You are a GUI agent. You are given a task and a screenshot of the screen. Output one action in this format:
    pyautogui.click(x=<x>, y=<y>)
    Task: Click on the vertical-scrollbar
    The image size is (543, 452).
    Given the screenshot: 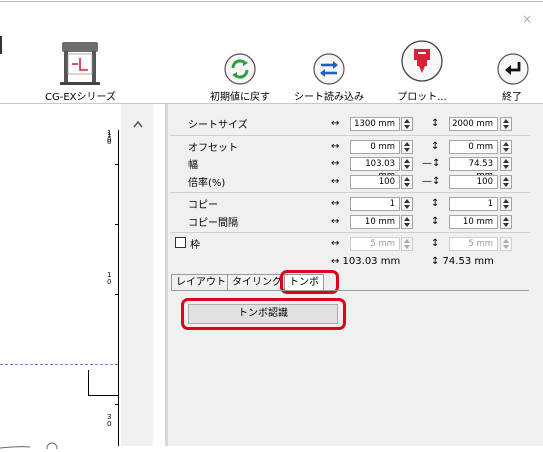 What is the action you would take?
    pyautogui.click(x=137, y=275)
    